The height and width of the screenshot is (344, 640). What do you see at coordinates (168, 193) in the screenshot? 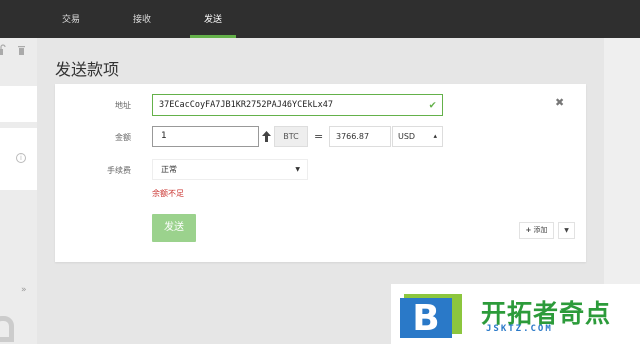
I see `insufficient-balance-error: 余额不足` at bounding box center [168, 193].